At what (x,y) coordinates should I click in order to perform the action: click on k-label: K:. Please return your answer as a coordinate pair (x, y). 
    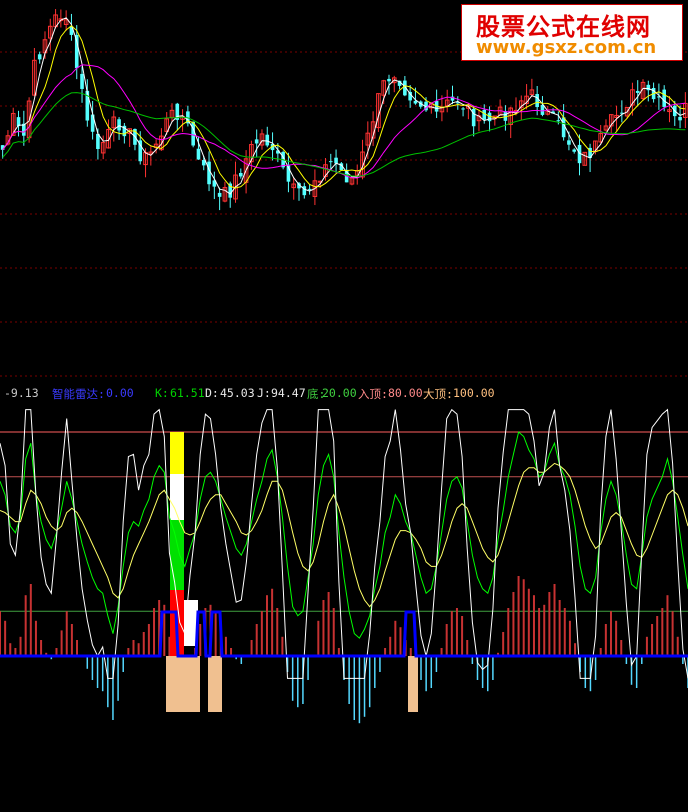
    Looking at the image, I should click on (162, 393).